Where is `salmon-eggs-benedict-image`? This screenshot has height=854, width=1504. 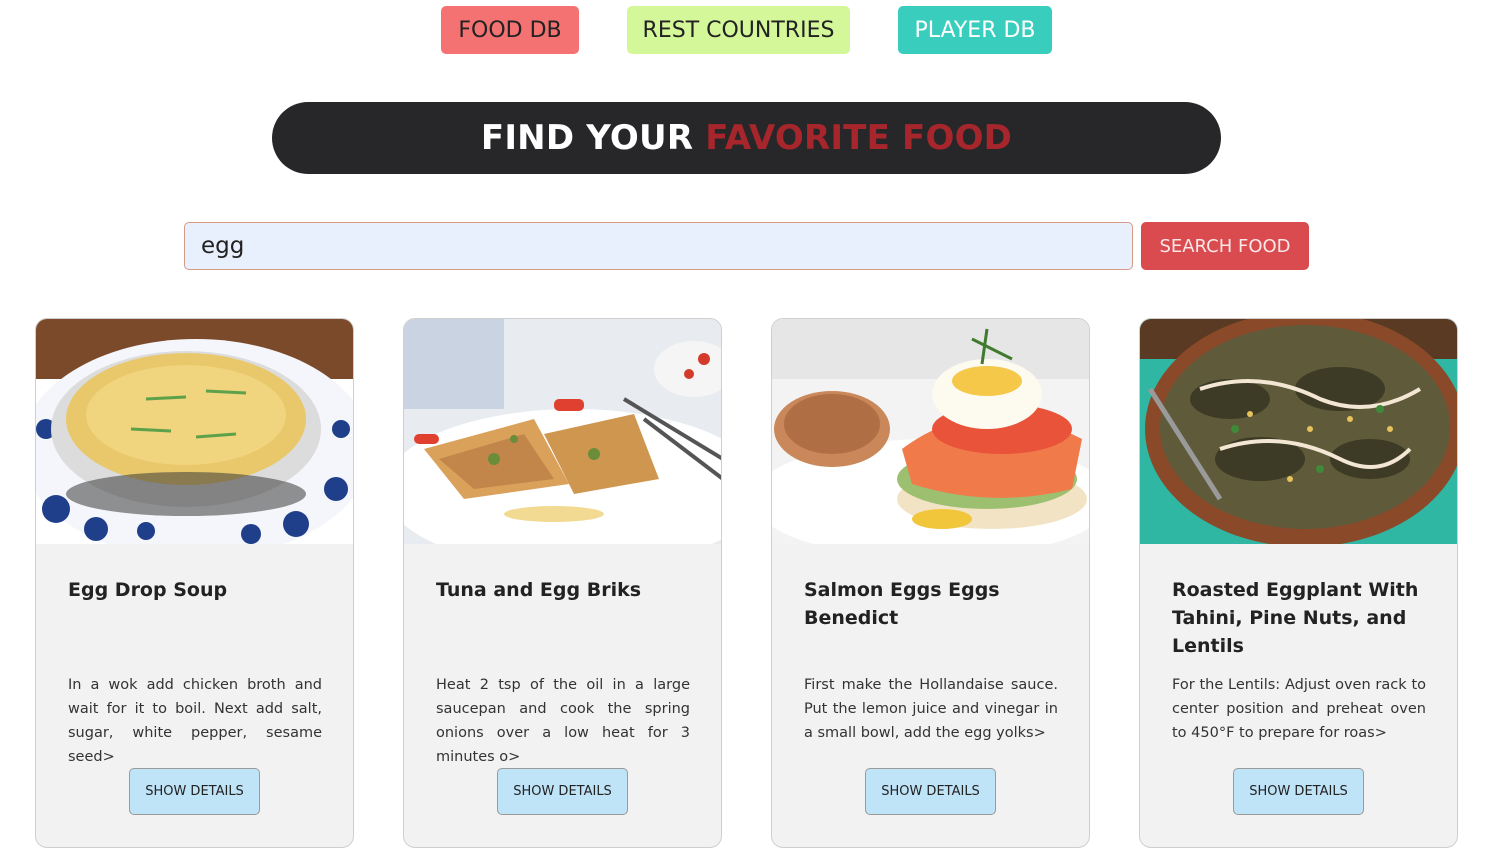 salmon-eggs-benedict-image is located at coordinates (930, 431).